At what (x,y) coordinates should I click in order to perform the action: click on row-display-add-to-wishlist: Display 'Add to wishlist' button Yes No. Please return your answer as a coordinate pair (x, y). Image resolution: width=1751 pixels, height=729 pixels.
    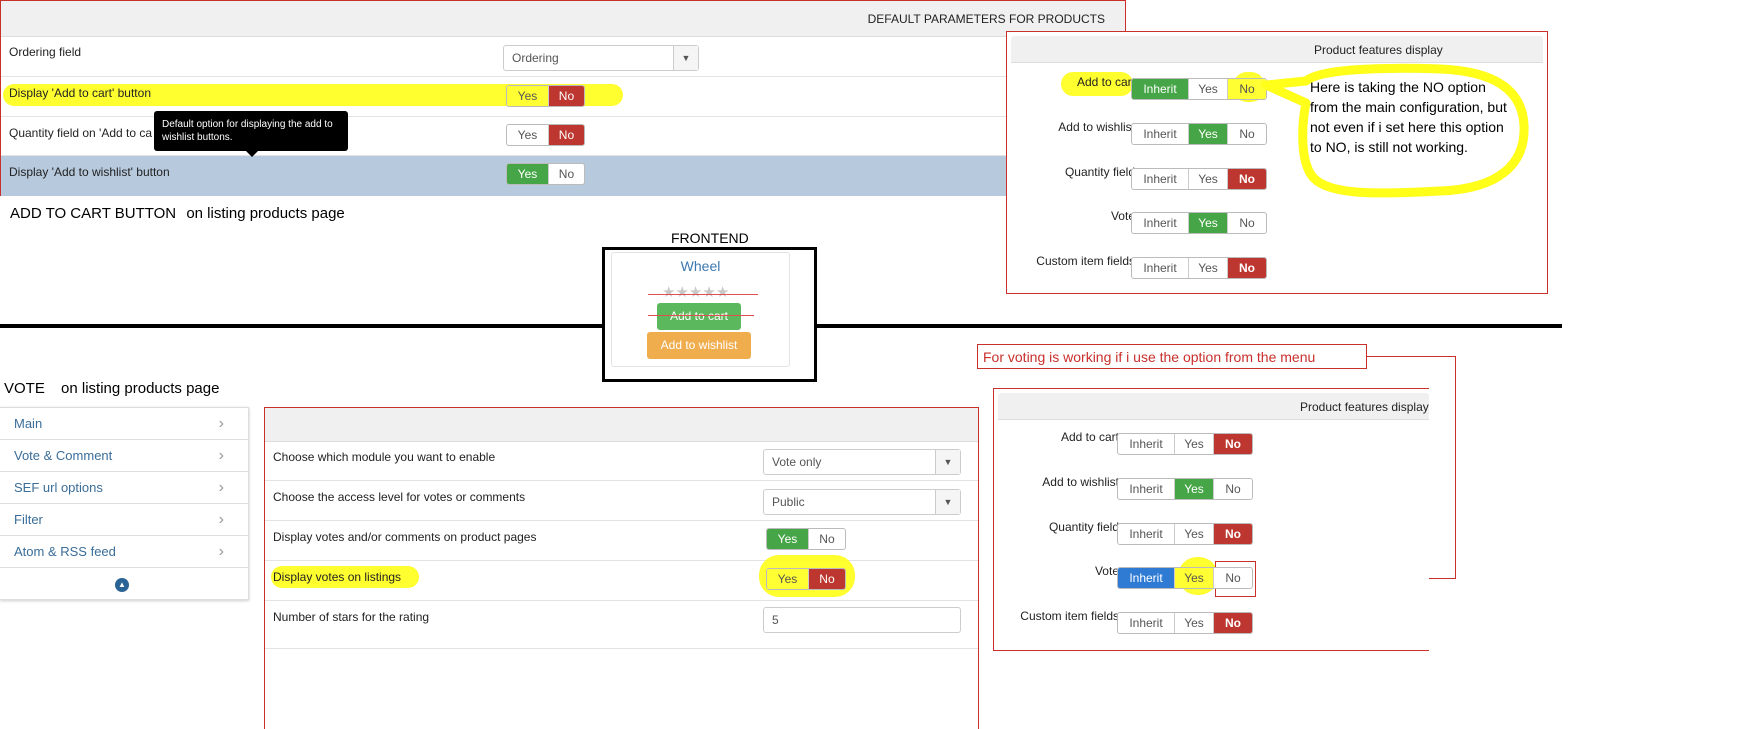
    Looking at the image, I should click on (563, 176).